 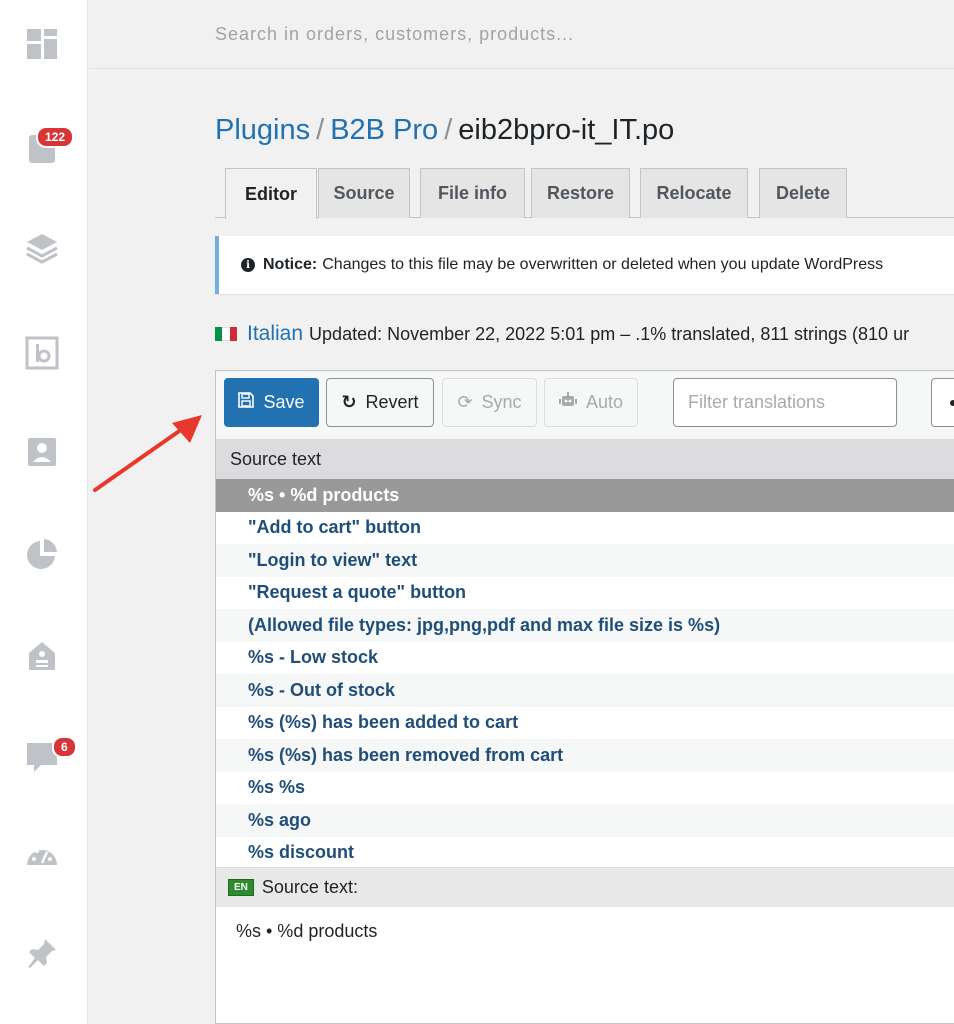 What do you see at coordinates (42, 656) in the screenshot?
I see `store-icon` at bounding box center [42, 656].